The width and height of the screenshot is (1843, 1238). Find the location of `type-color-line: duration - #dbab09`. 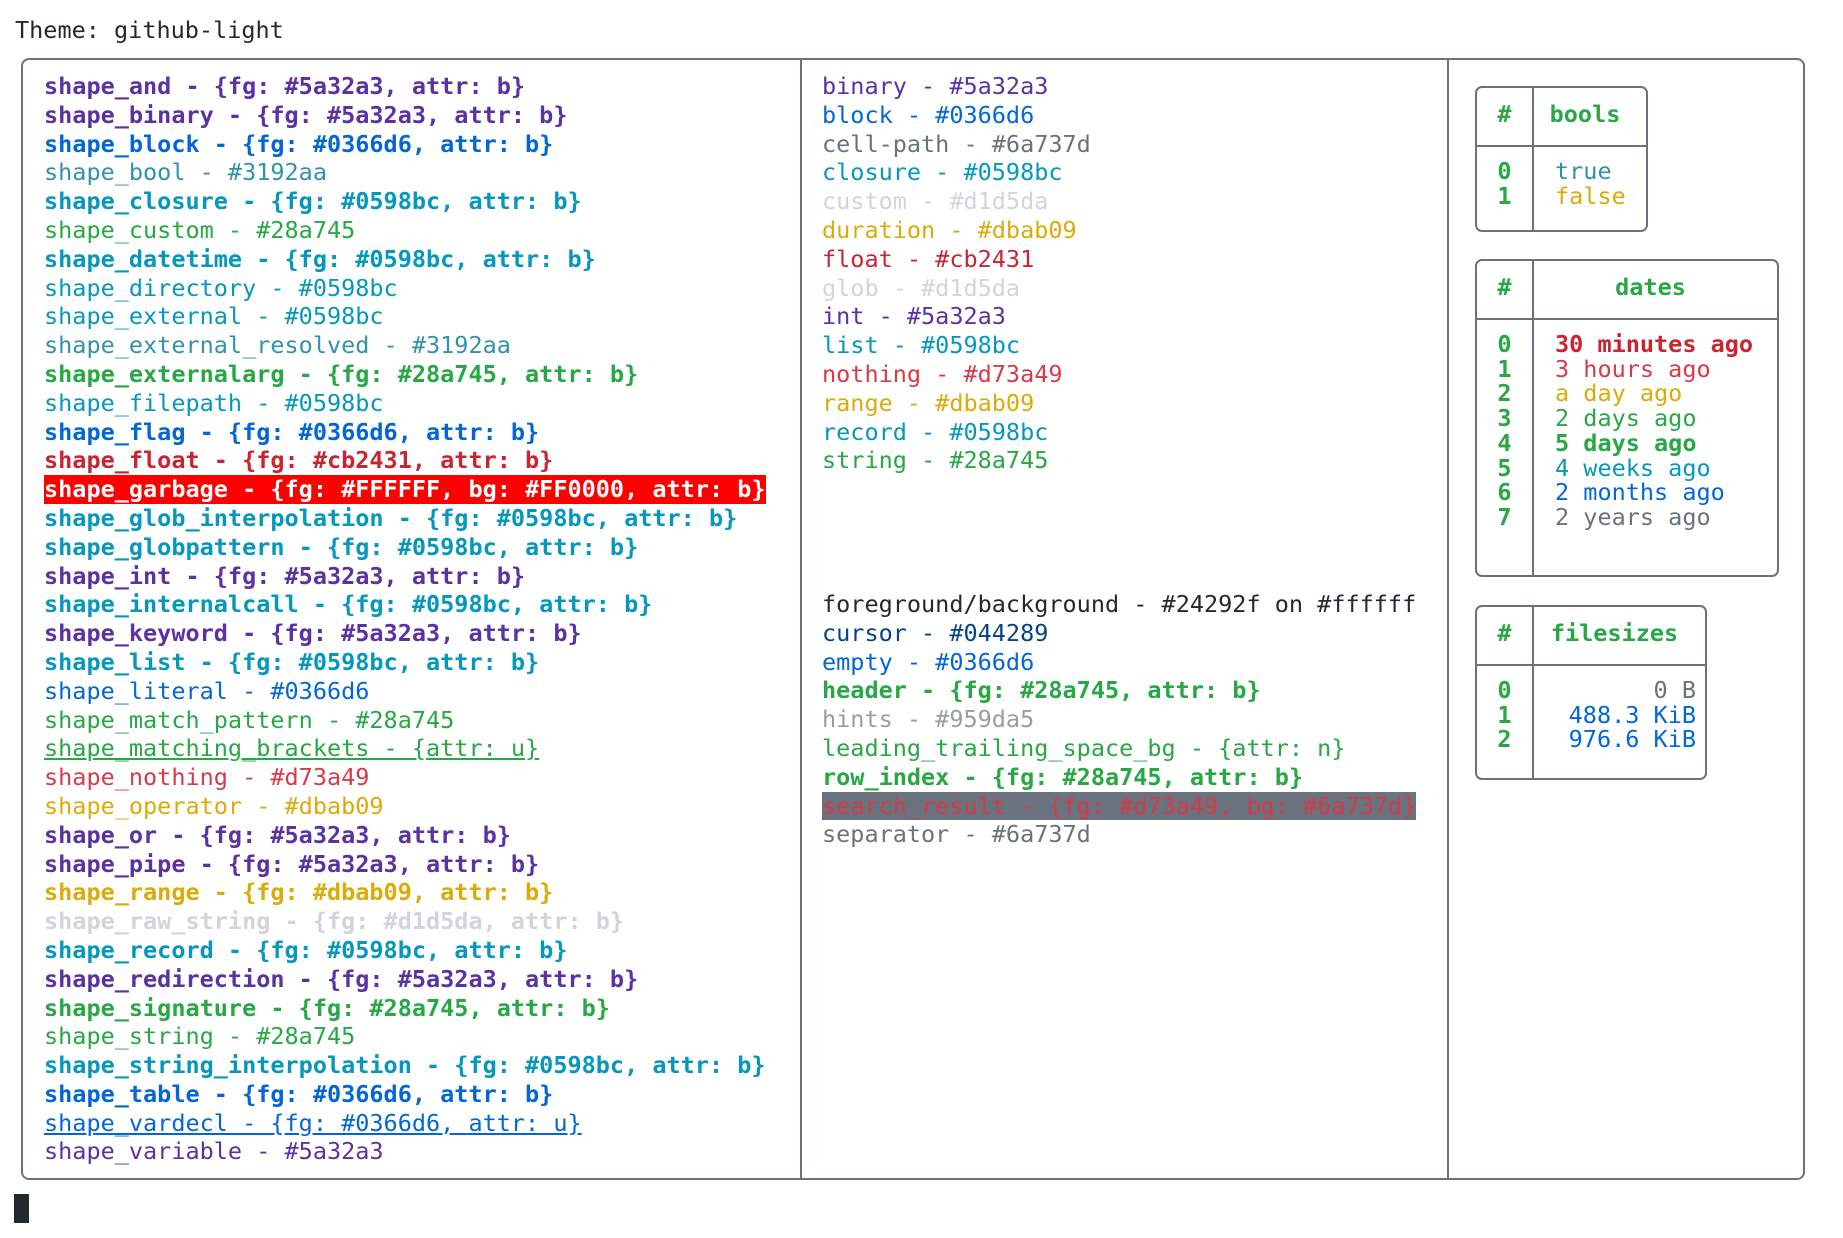

type-color-line: duration - #dbab09 is located at coordinates (956, 230).